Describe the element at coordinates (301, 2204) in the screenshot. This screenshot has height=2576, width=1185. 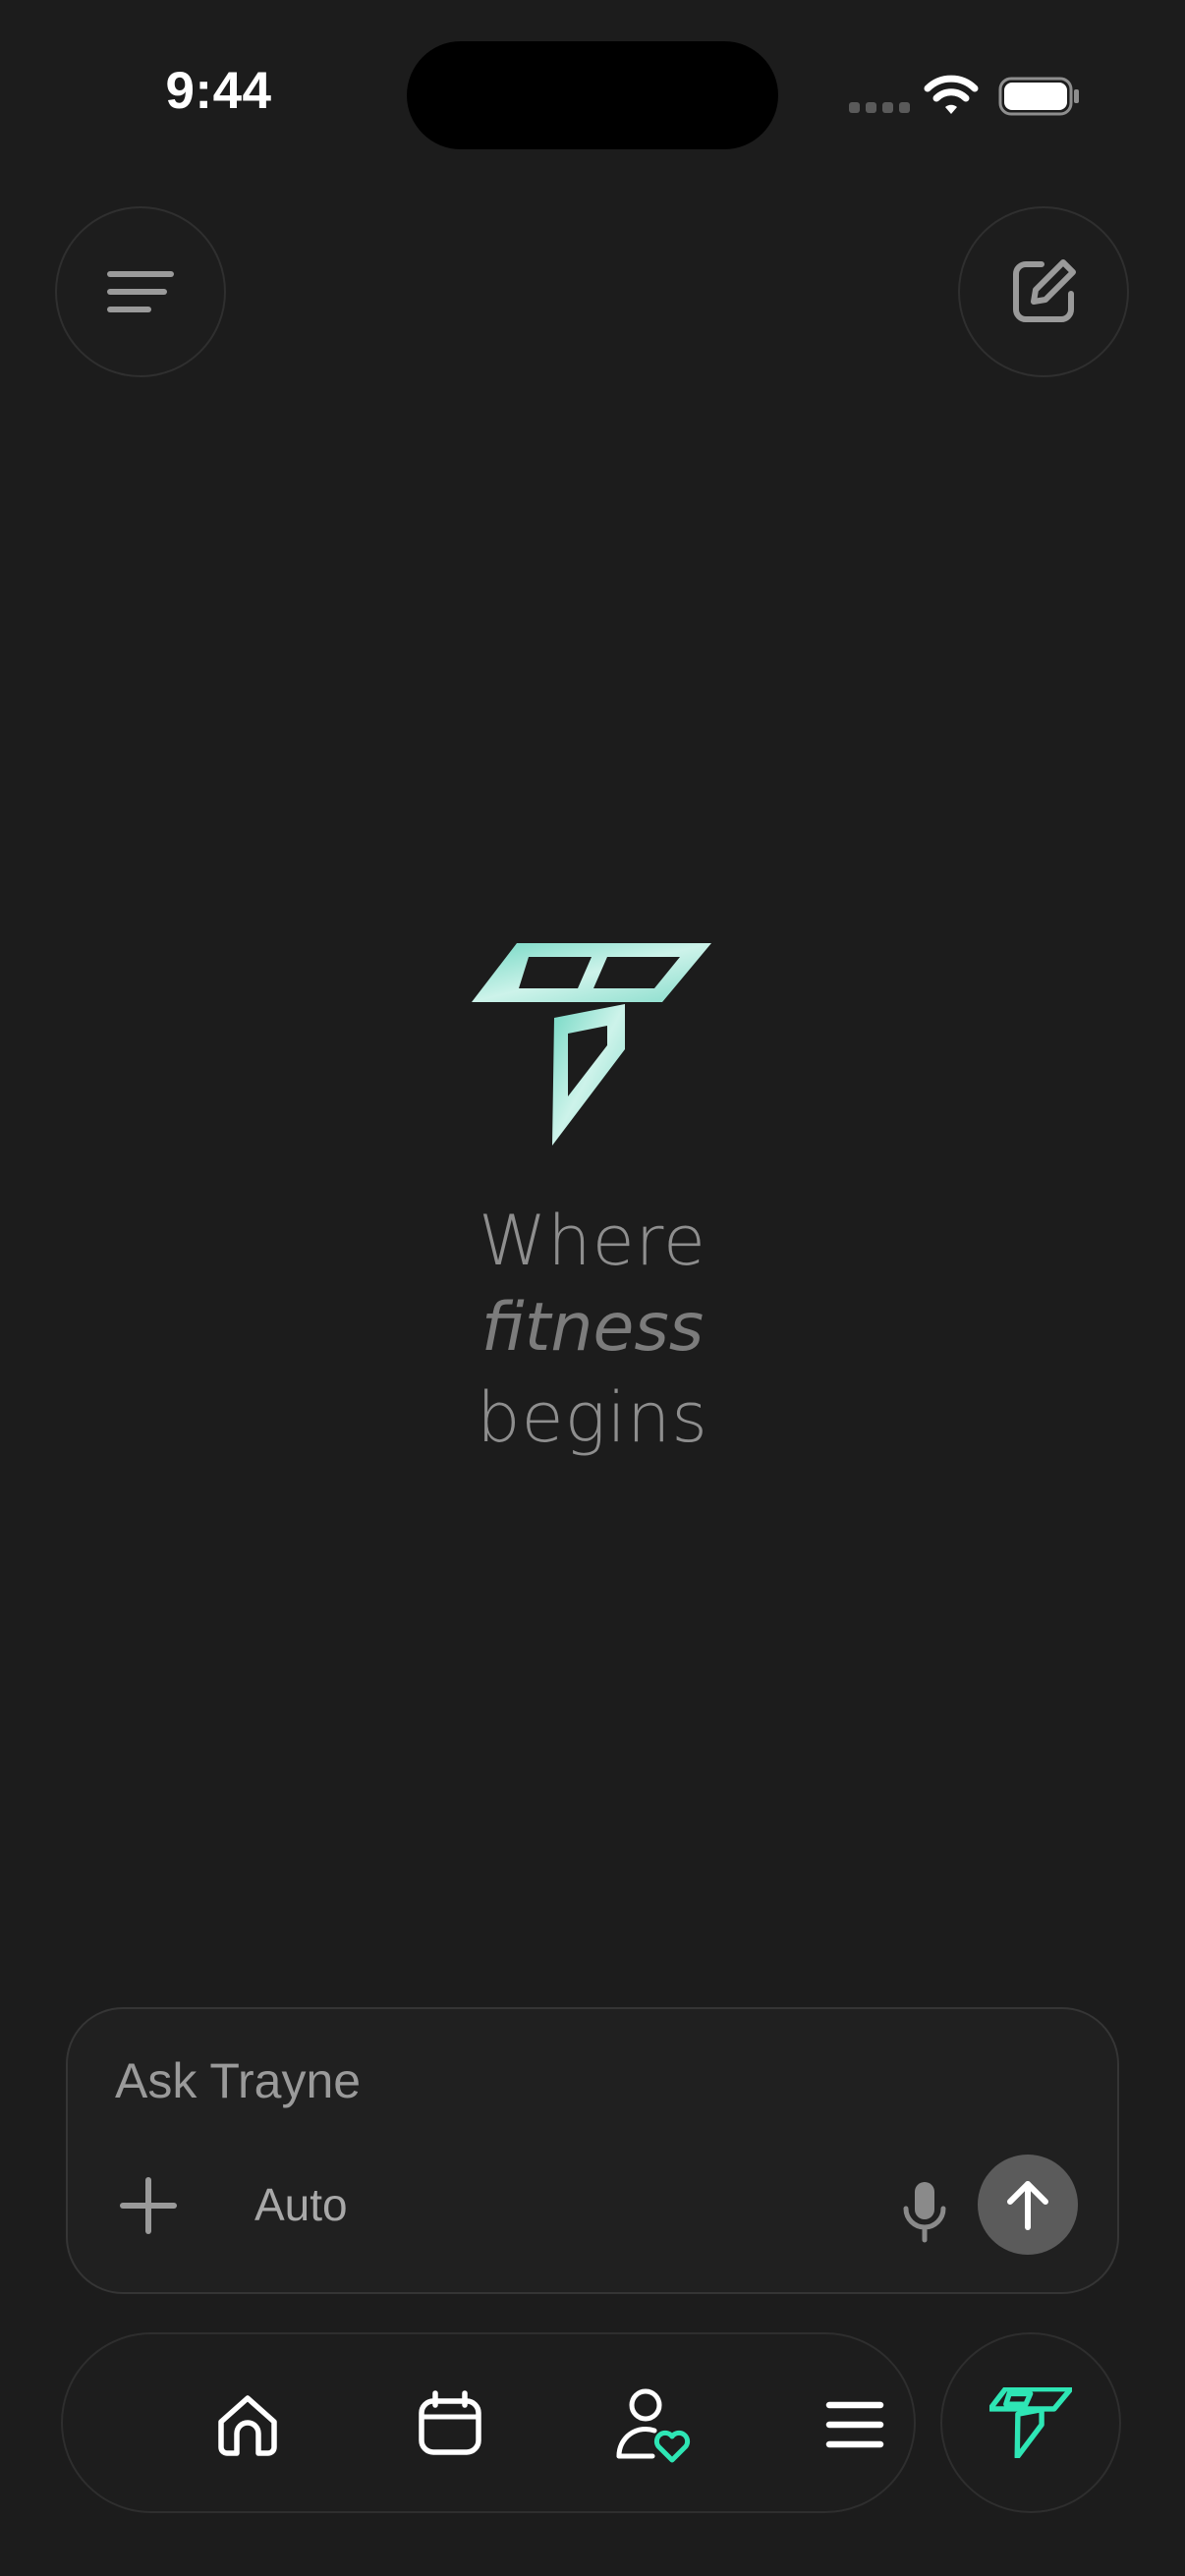
I see `mode-selector: Auto` at that location.